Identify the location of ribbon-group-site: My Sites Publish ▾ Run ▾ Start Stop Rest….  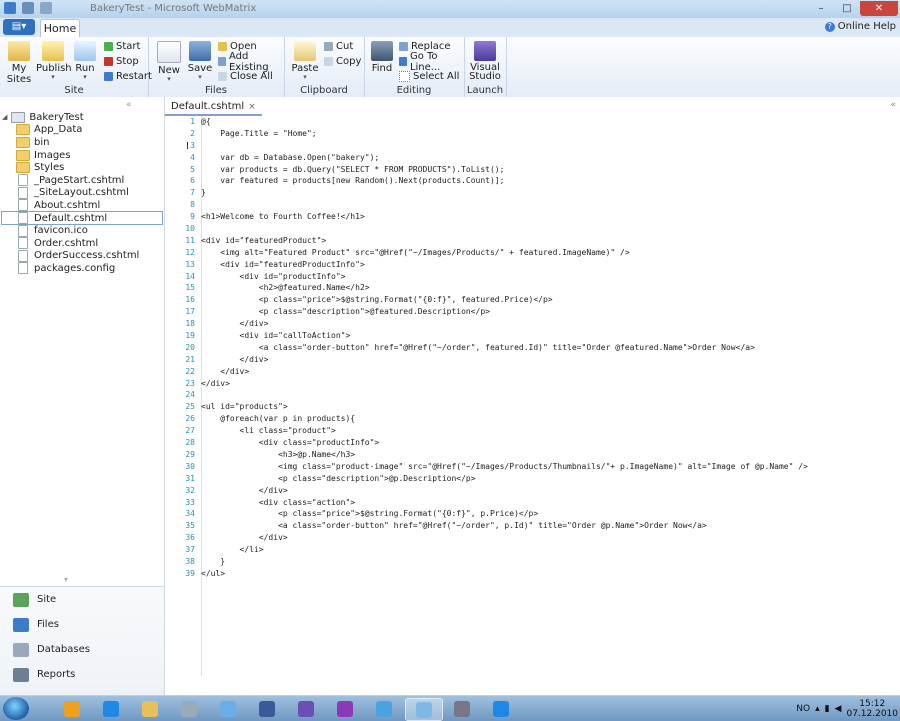
(76, 67).